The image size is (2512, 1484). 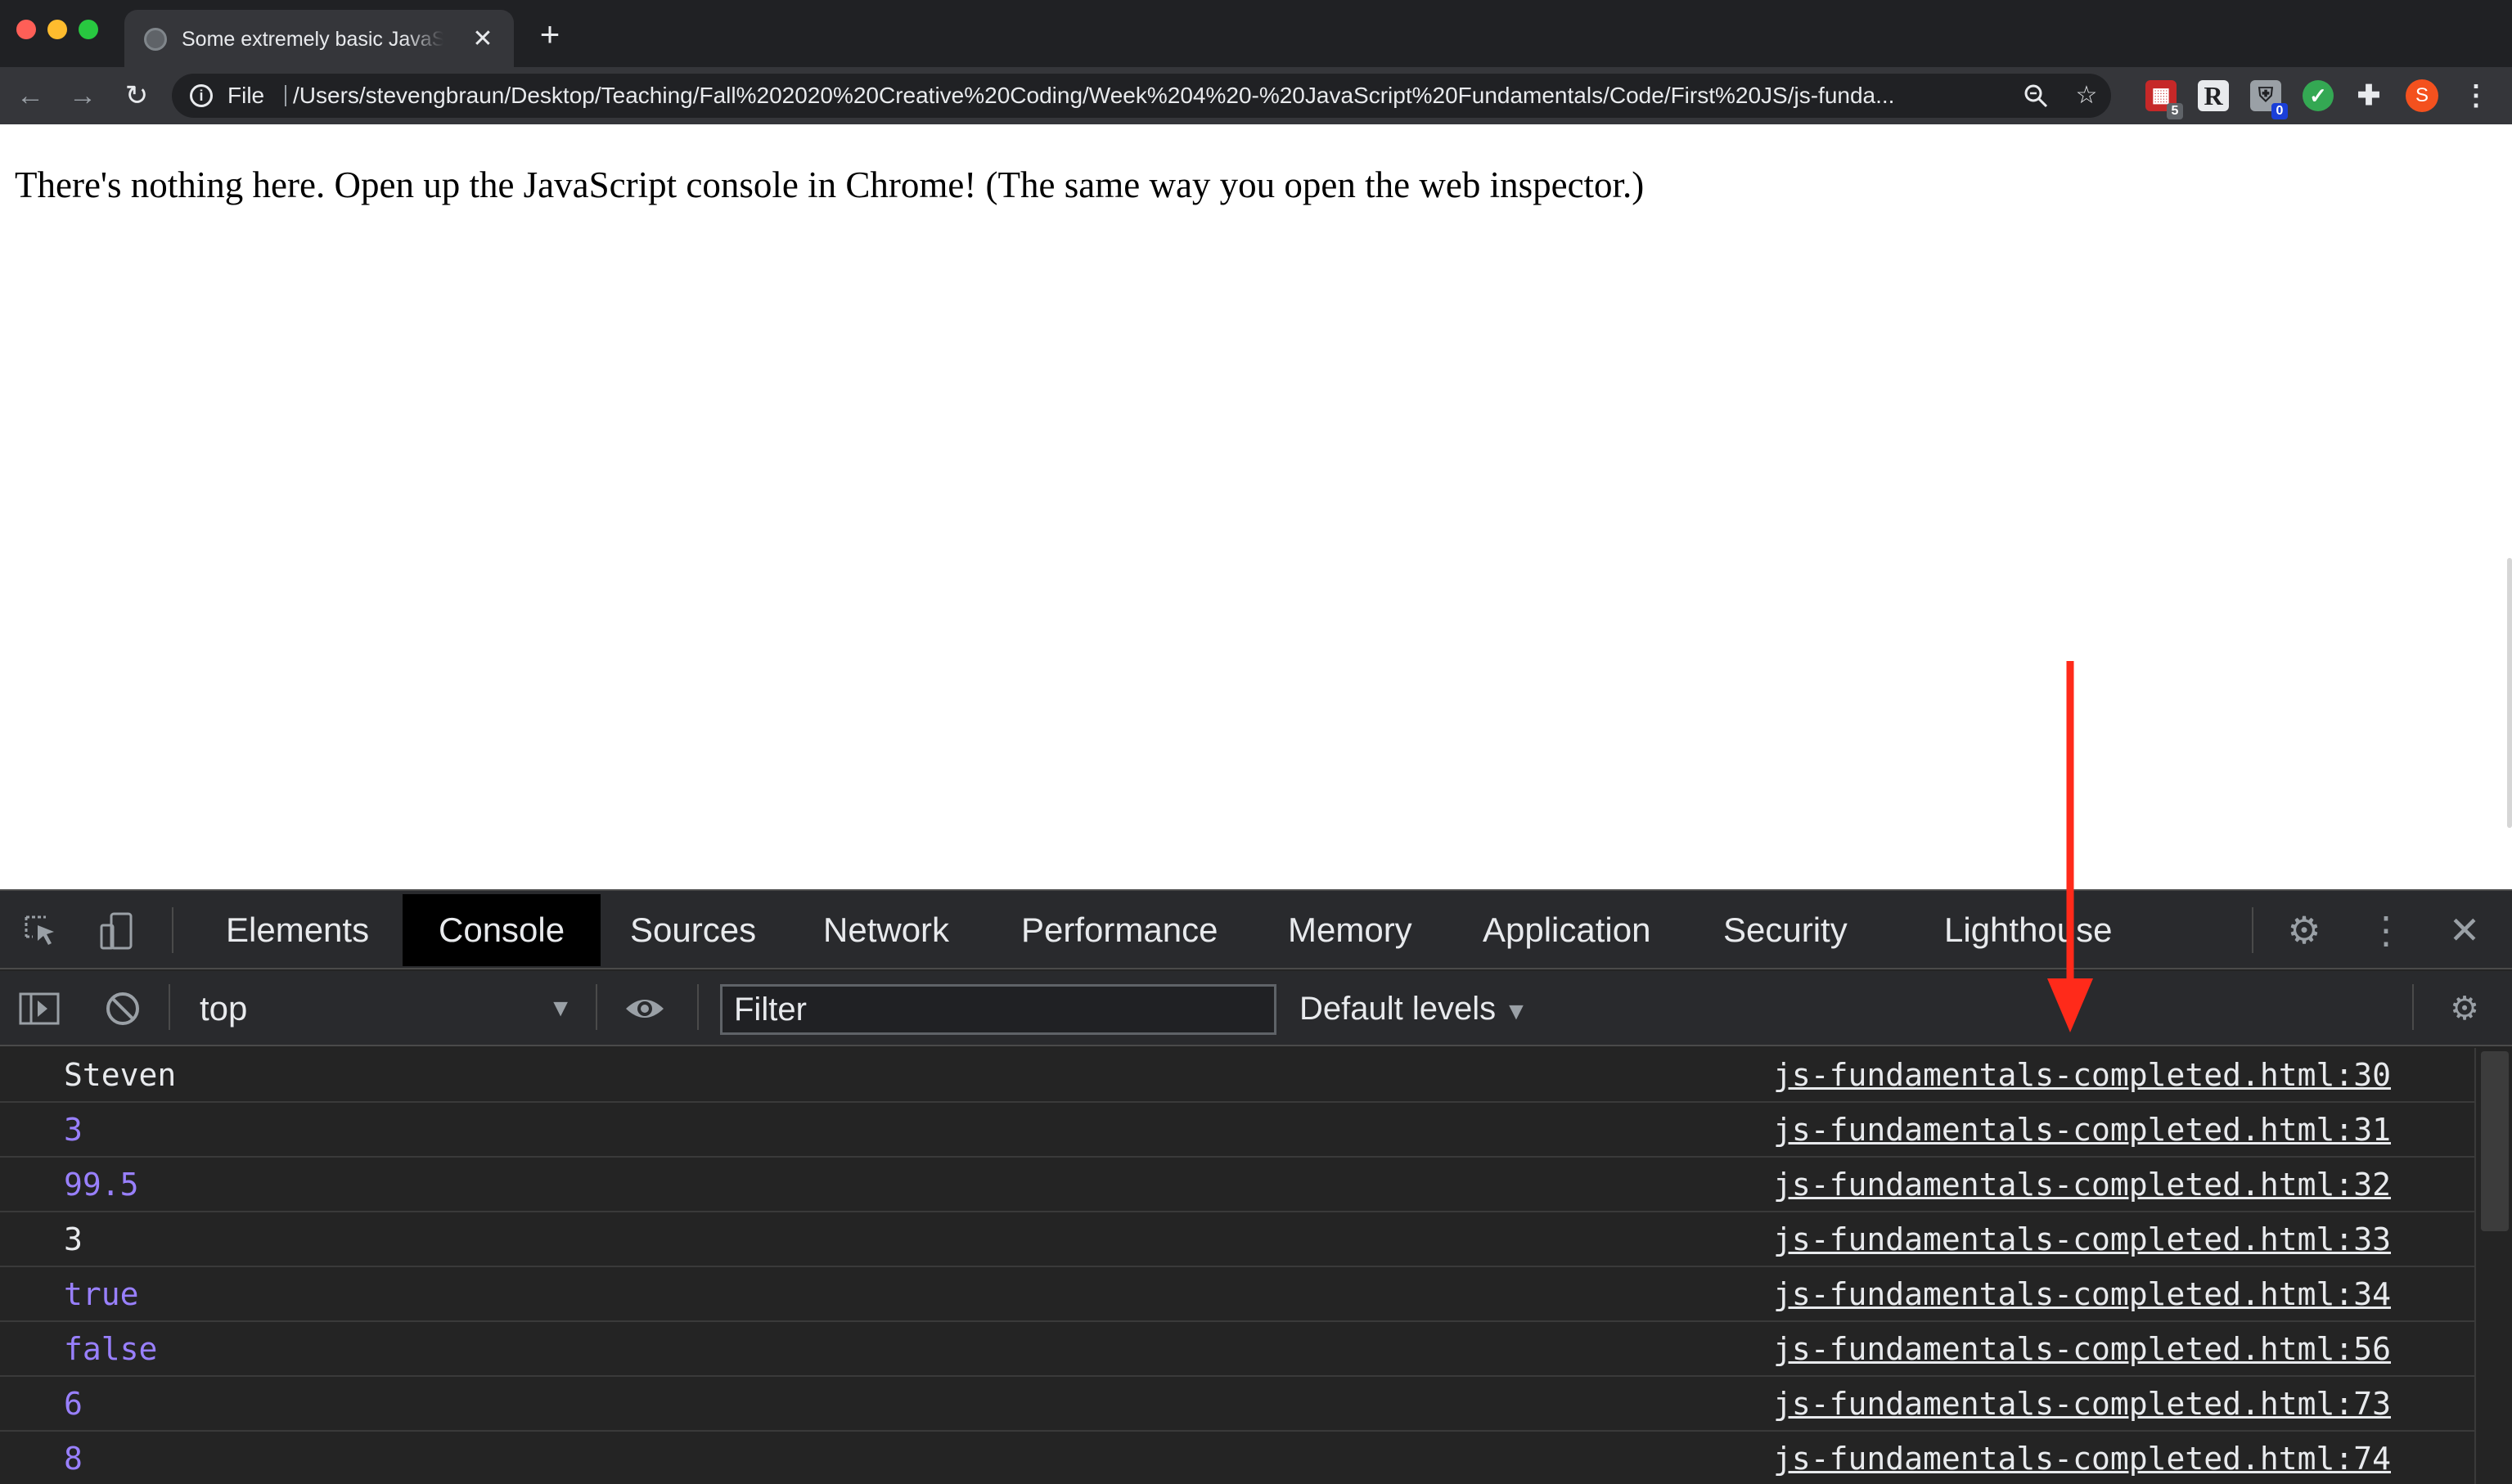 What do you see at coordinates (2175, 111) in the screenshot?
I see `extension-badge: 5` at bounding box center [2175, 111].